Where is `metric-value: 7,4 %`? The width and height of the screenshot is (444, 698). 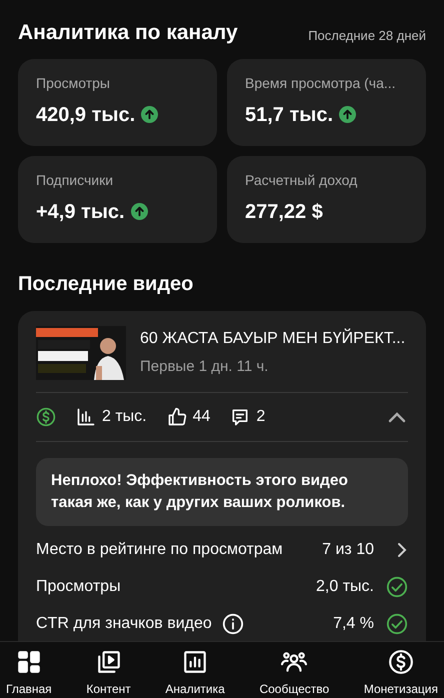
metric-value: 7,4 % is located at coordinates (353, 624).